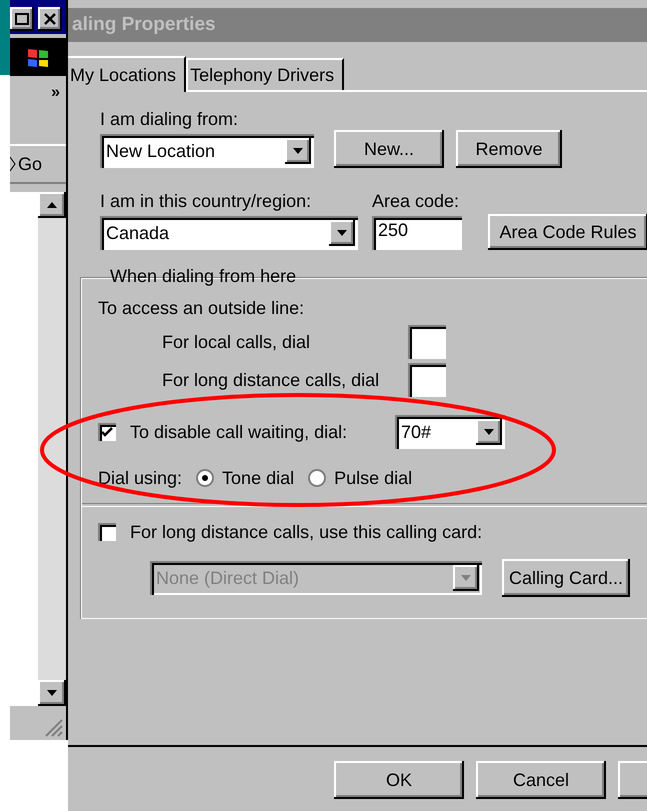 The height and width of the screenshot is (811, 647). I want to click on close-icon, so click(50, 19).